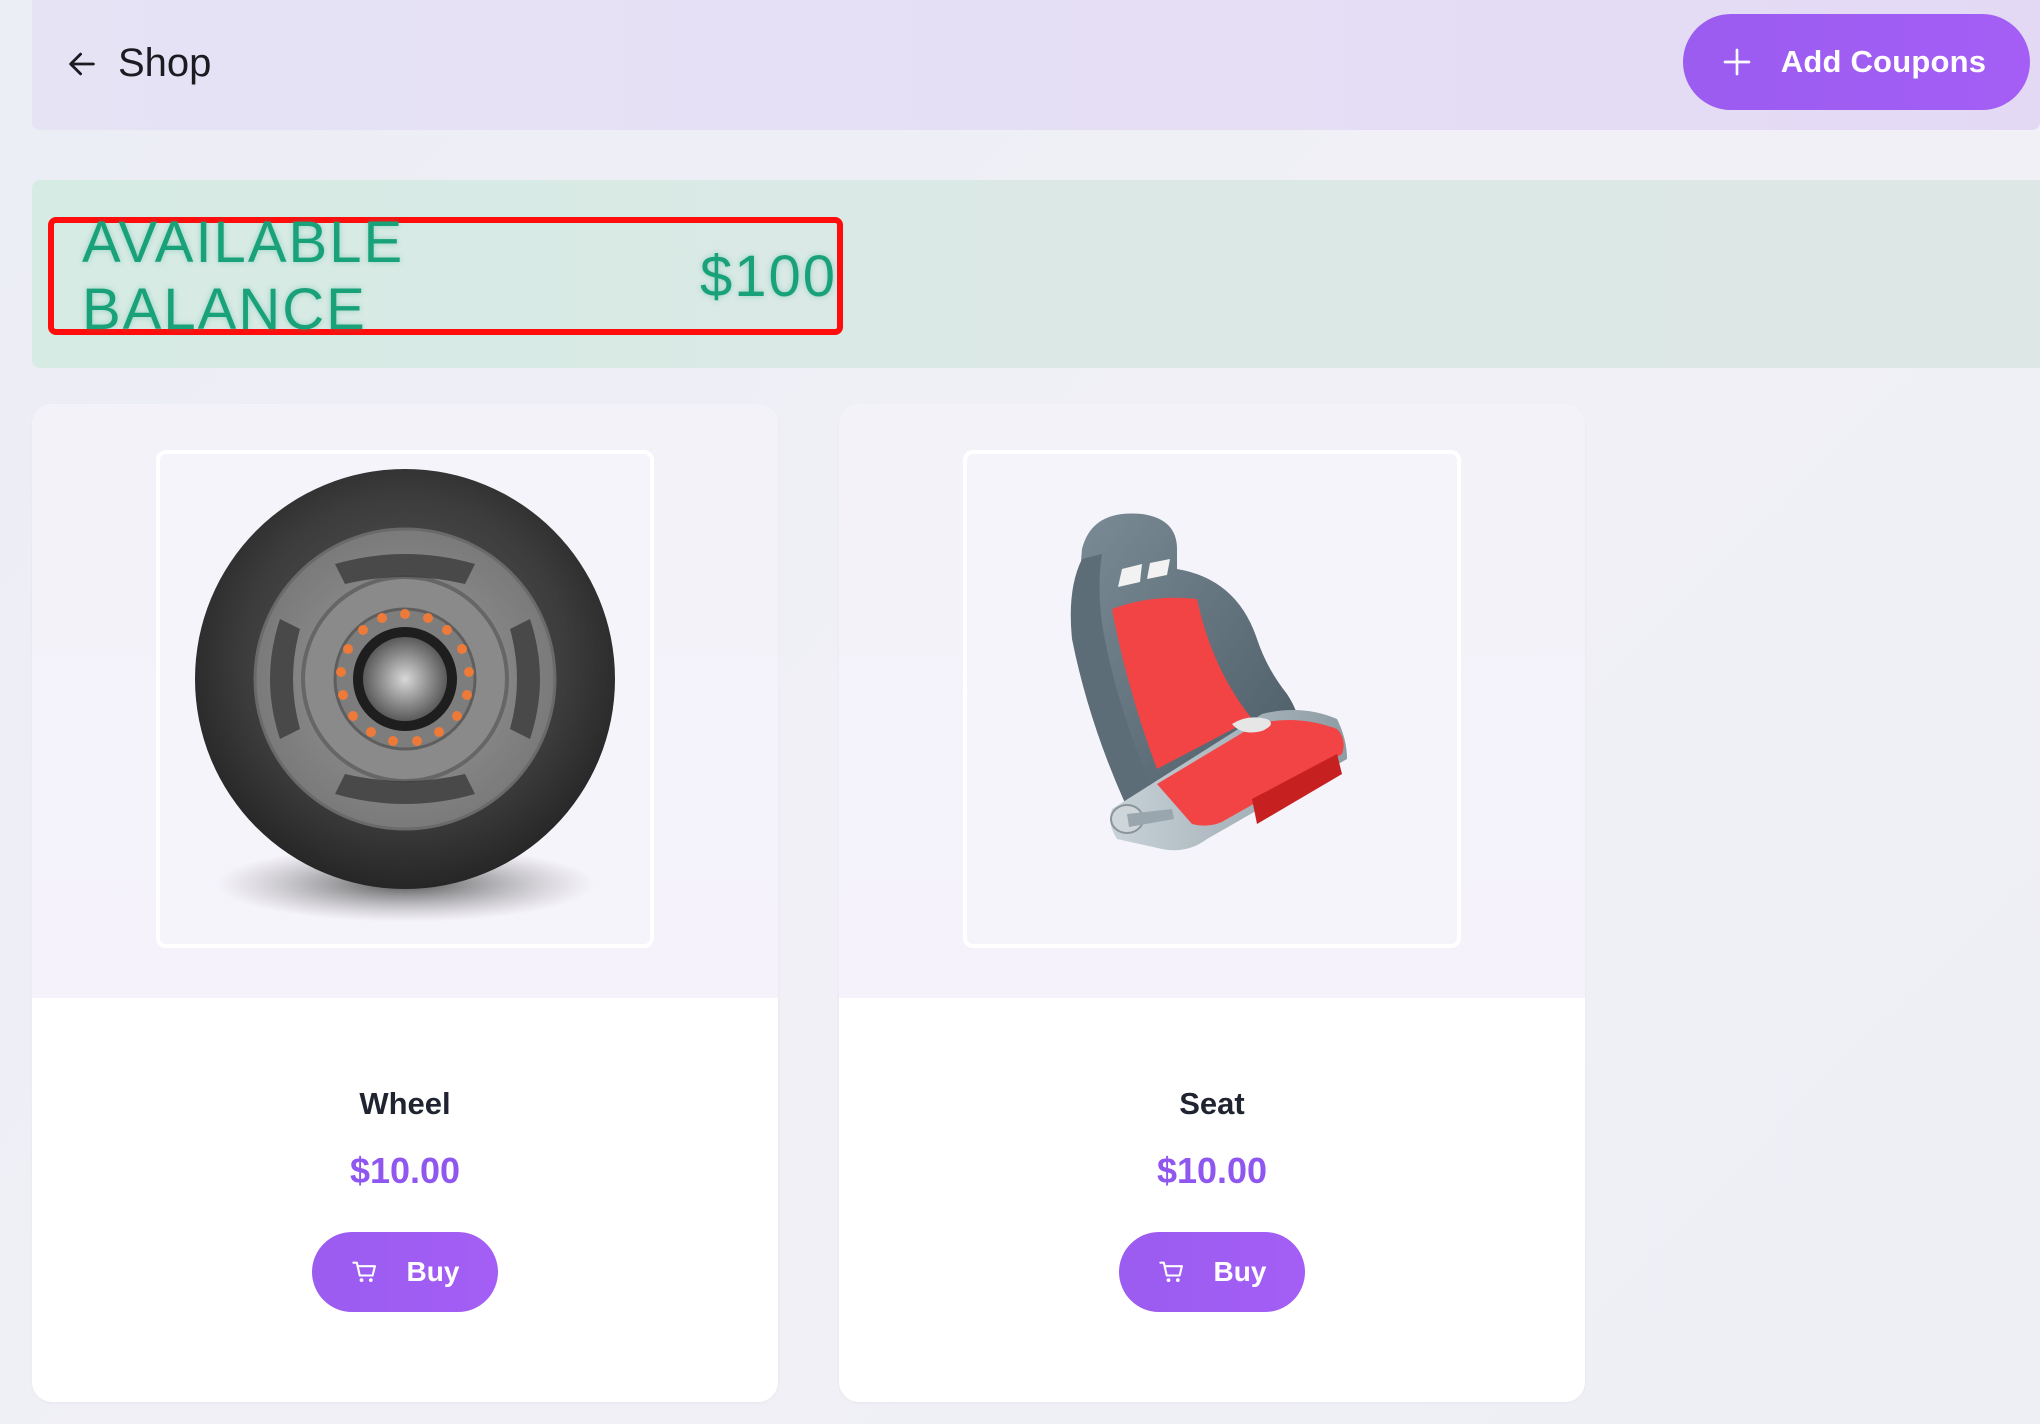  I want to click on arrow-left-icon, so click(82, 64).